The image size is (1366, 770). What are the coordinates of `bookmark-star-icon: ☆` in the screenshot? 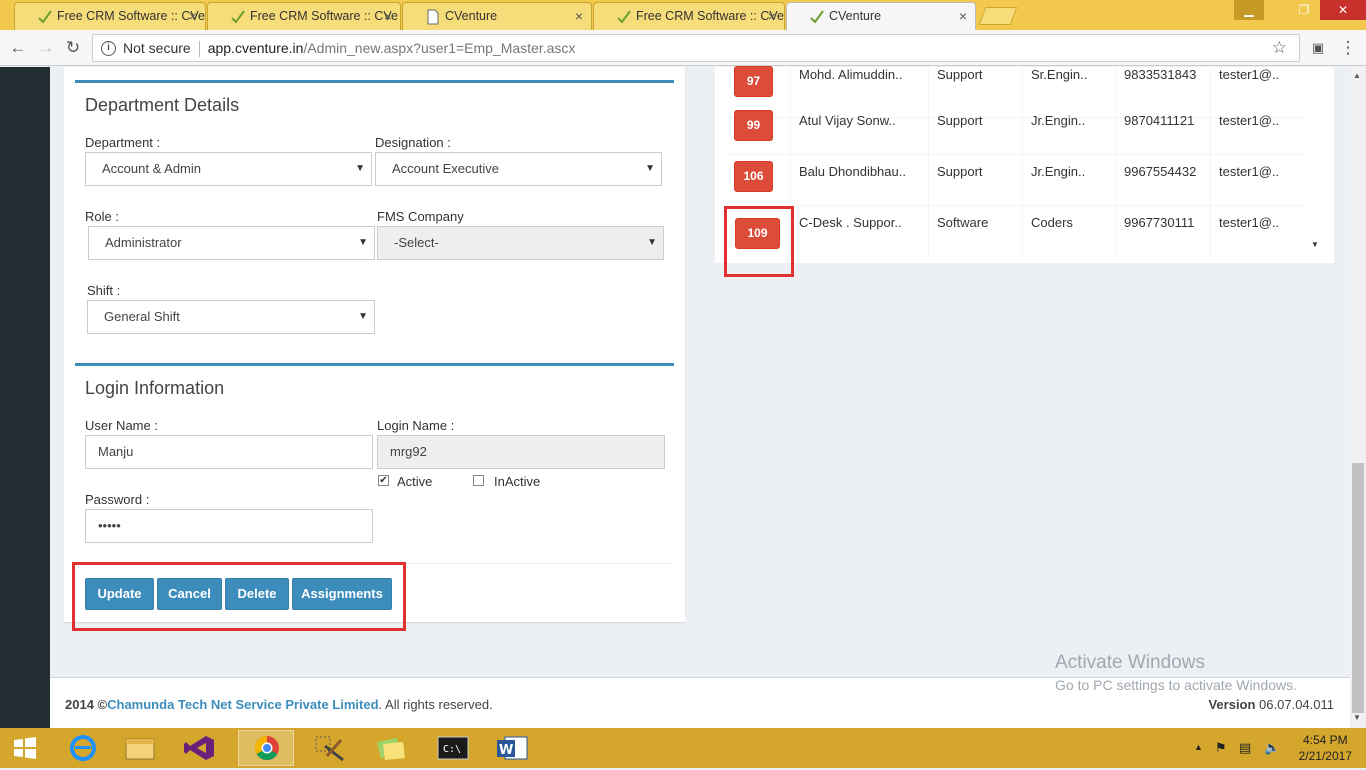 It's located at (1279, 48).